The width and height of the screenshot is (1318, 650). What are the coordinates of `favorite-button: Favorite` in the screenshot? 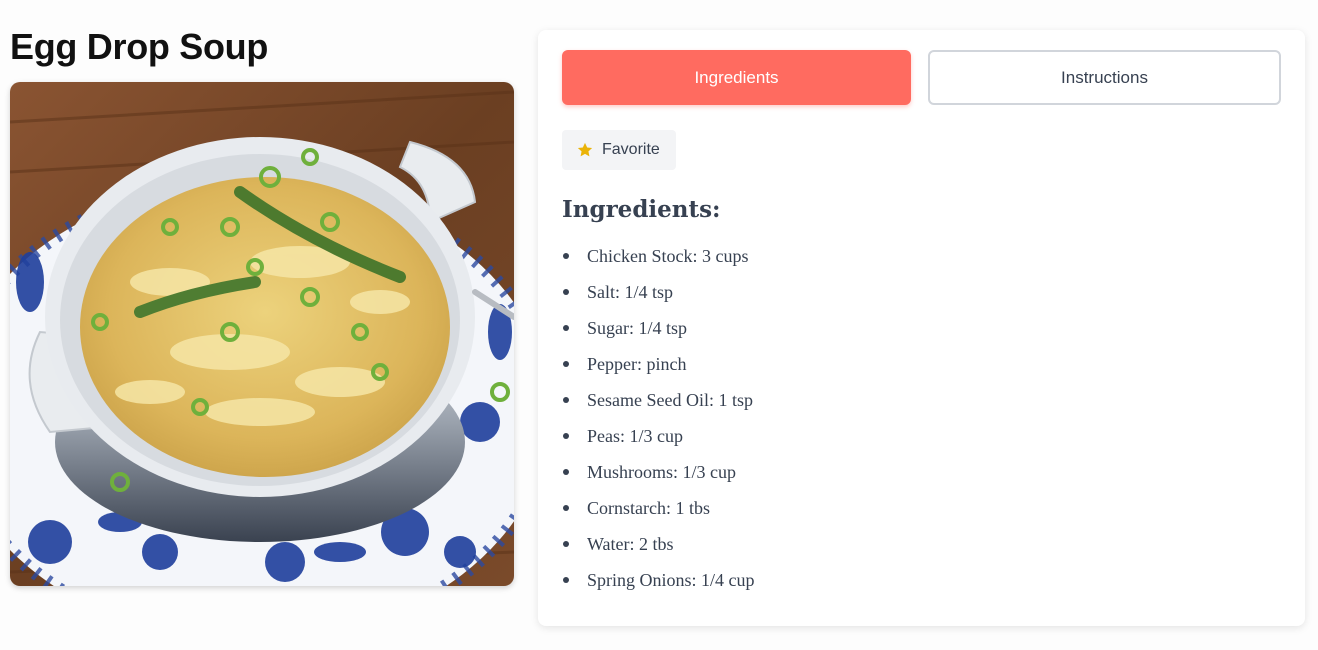 It's located at (619, 150).